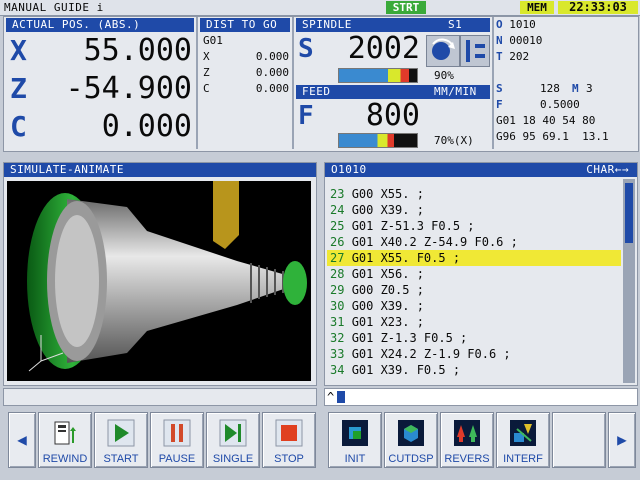  I want to click on rewind-icon, so click(65, 433).